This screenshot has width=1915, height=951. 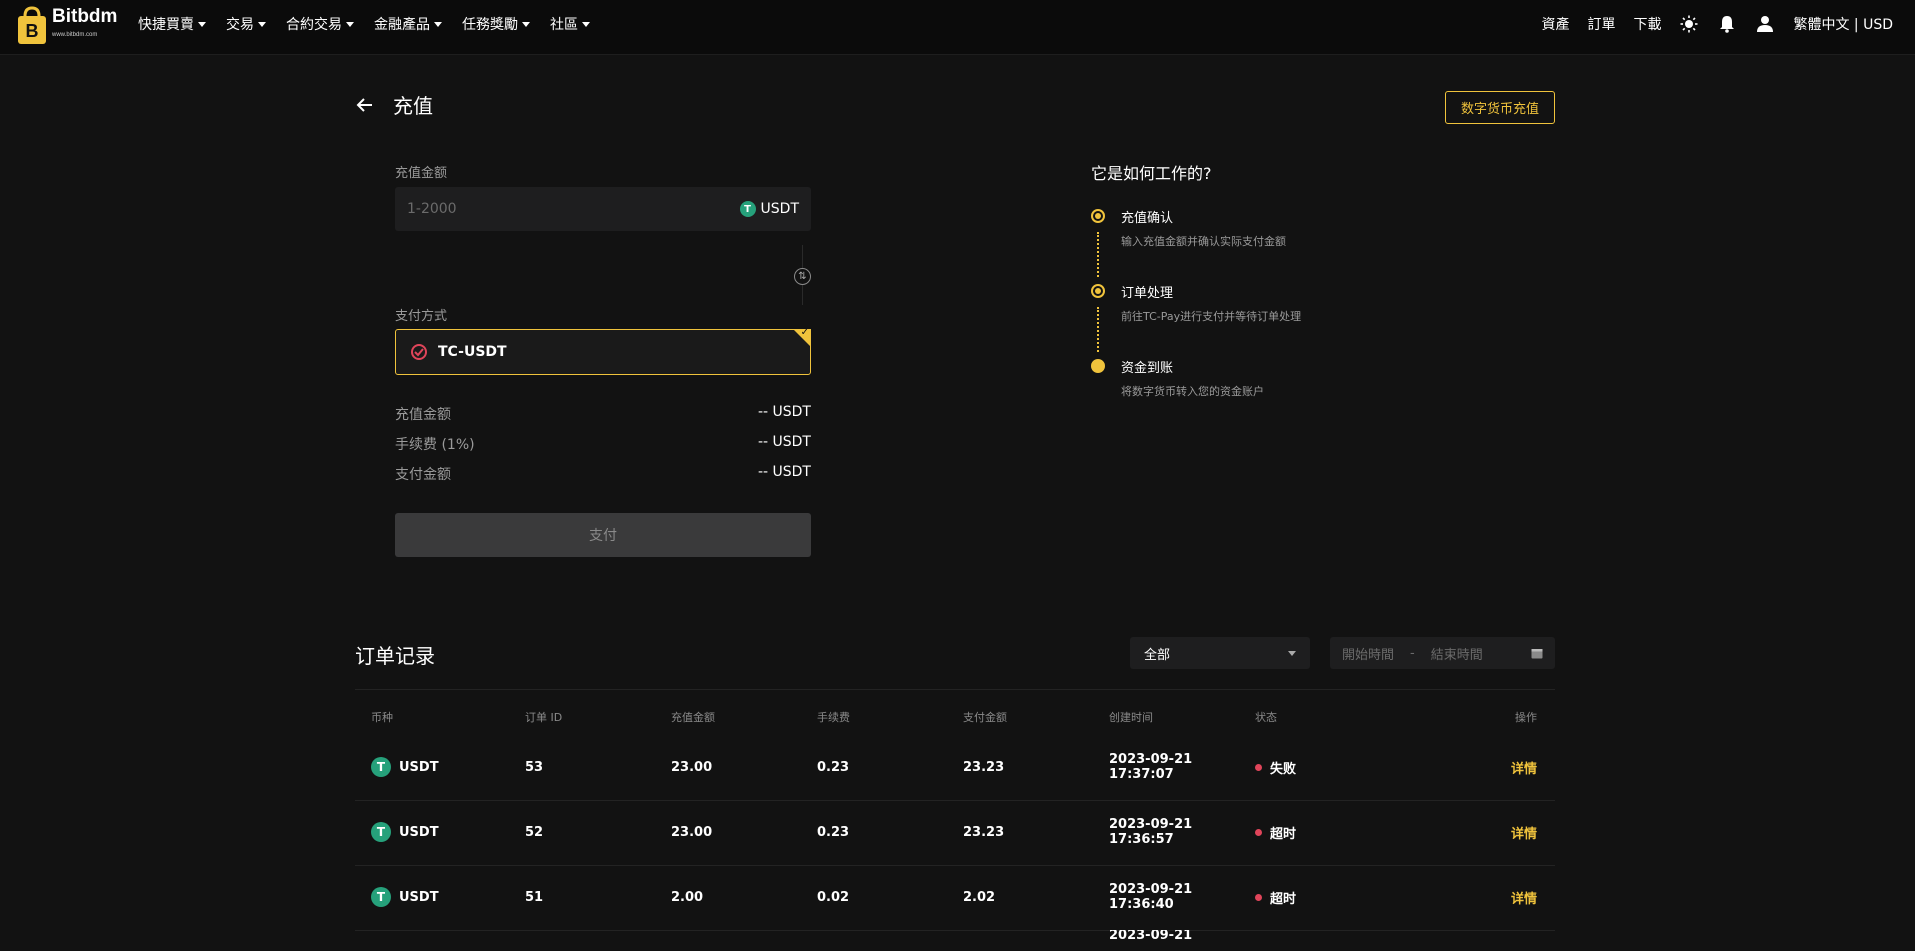 I want to click on bag-logo-icon: B, so click(x=32, y=25).